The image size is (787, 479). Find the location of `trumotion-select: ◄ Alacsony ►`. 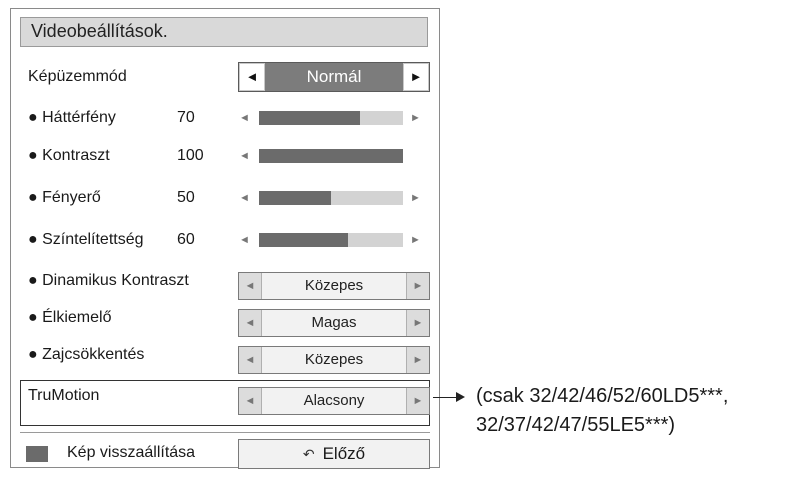

trumotion-select: ◄ Alacsony ► is located at coordinates (334, 401).